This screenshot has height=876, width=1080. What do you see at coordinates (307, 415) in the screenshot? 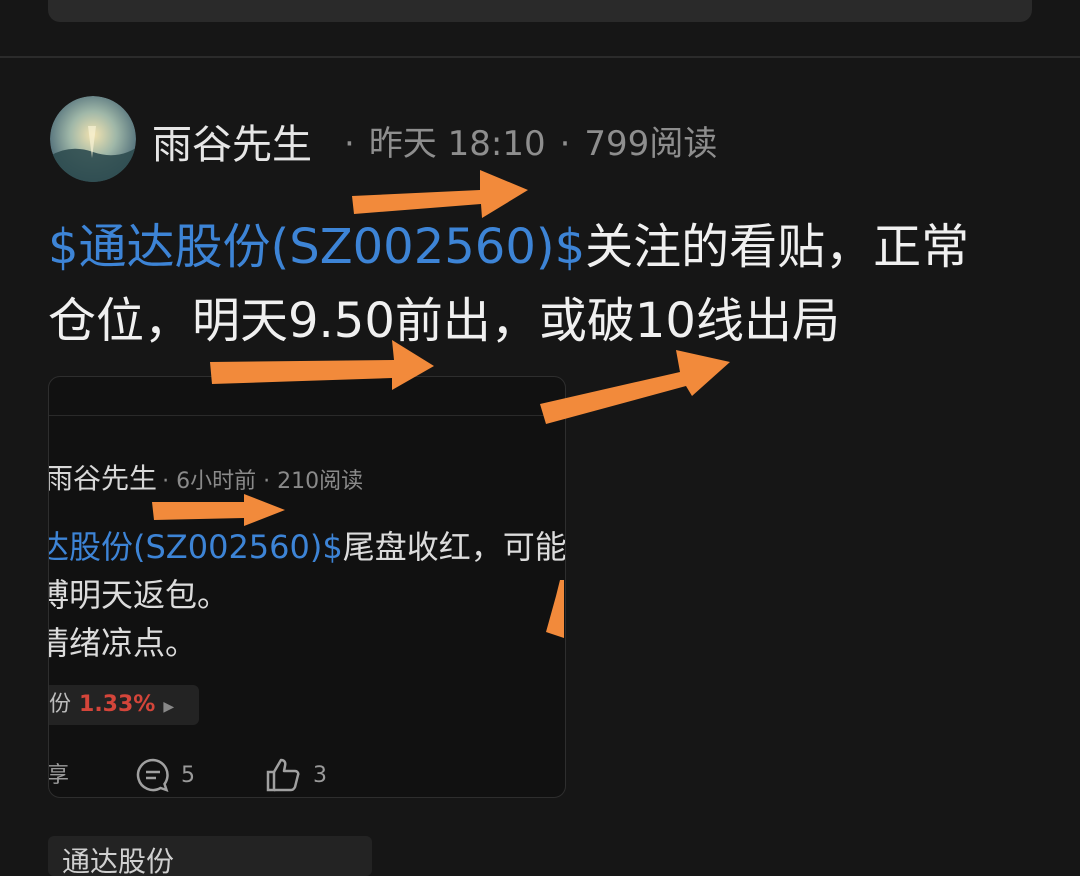
I see `quoted-divider` at bounding box center [307, 415].